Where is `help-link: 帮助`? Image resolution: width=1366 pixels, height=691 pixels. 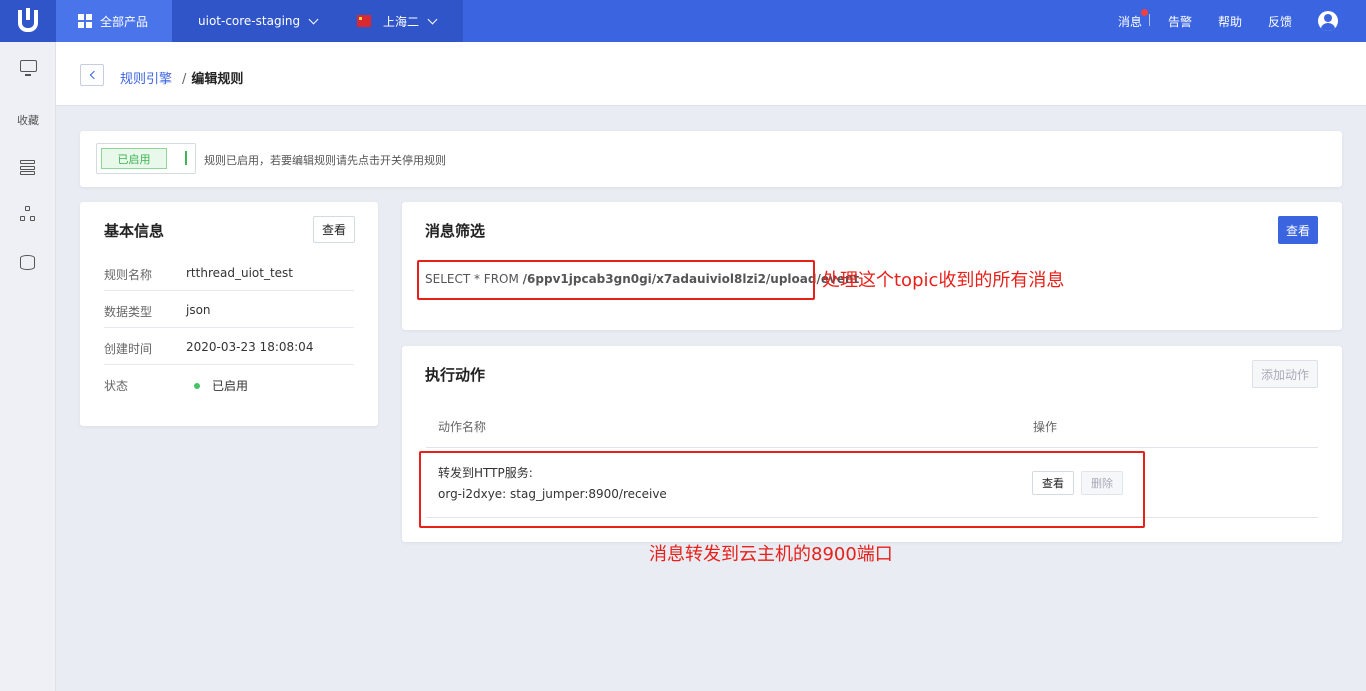
help-link: 帮助 is located at coordinates (1230, 21).